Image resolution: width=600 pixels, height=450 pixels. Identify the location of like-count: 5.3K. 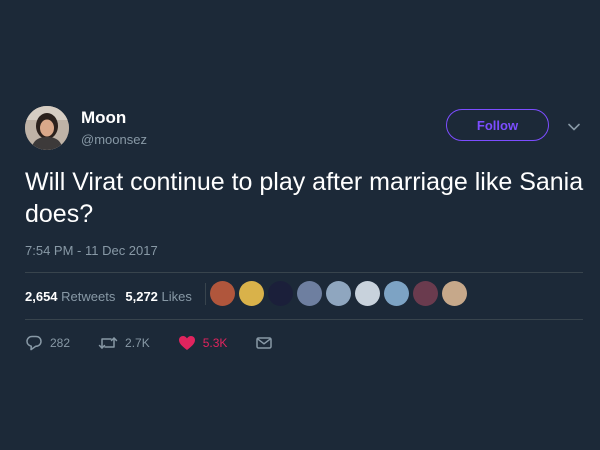
(215, 343).